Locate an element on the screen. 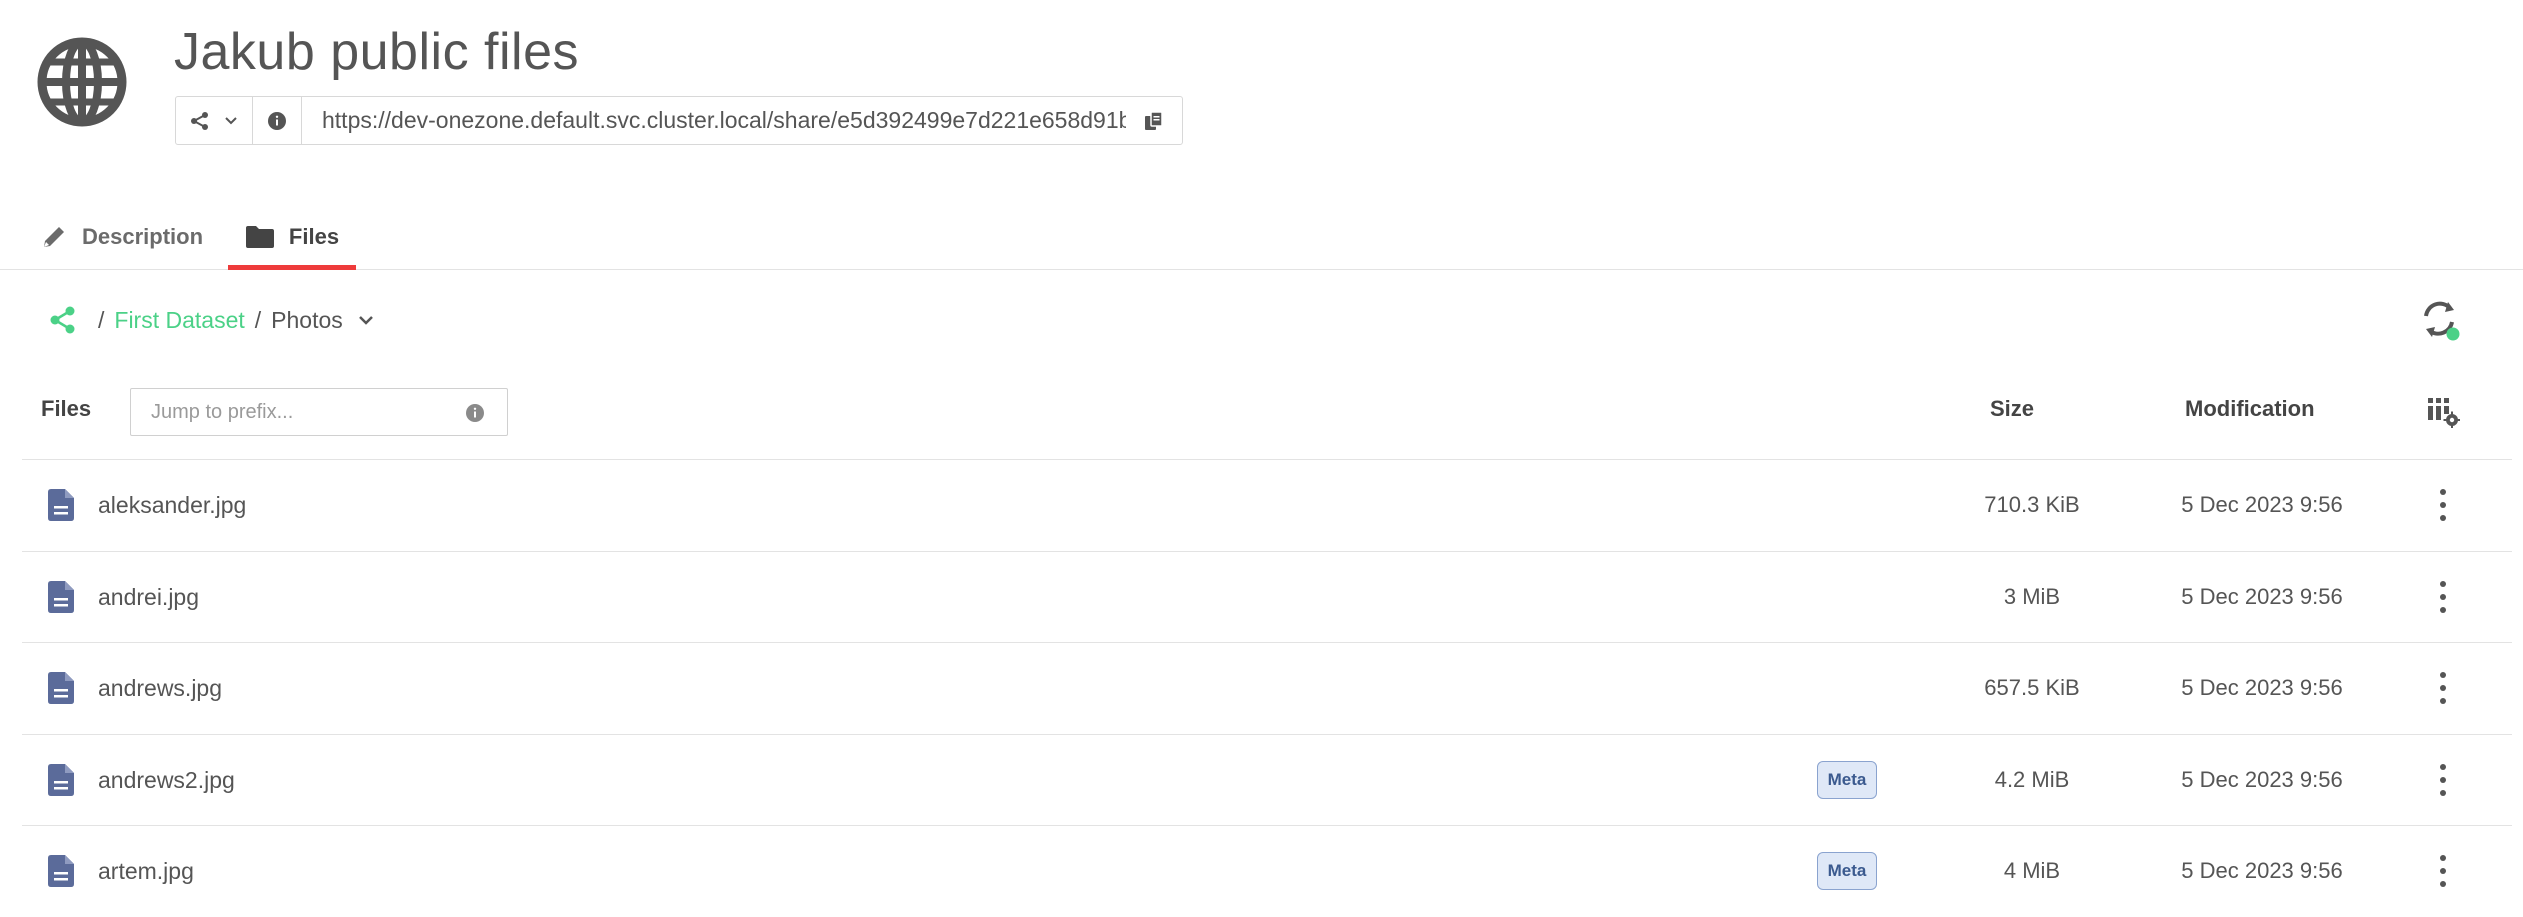 This screenshot has width=2523, height=917. tab-files-label: Files is located at coordinates (314, 236).